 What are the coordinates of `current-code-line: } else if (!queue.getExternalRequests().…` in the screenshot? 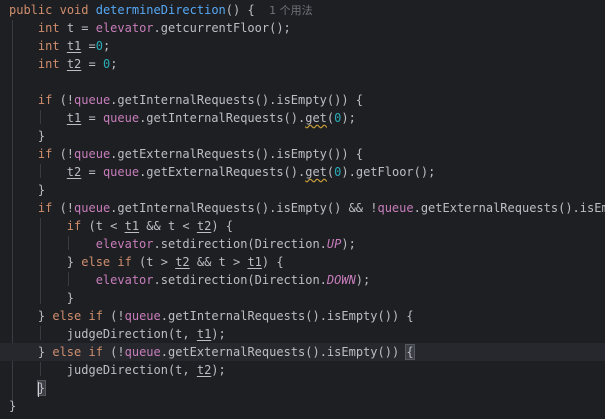 It's located at (302, 352).